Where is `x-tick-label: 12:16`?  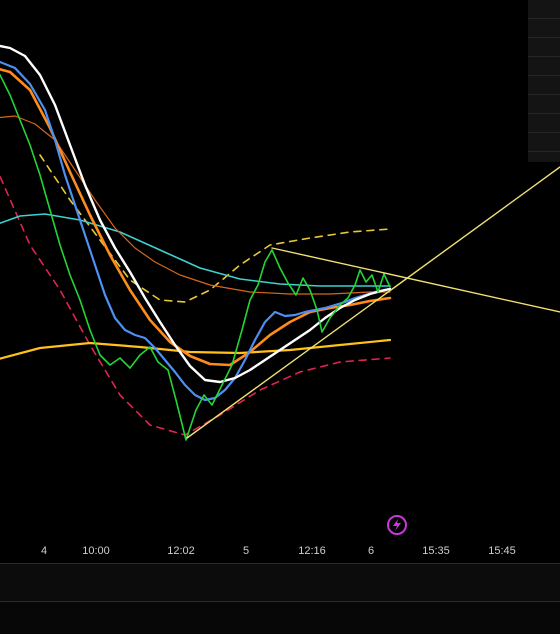
x-tick-label: 12:16 is located at coordinates (312, 551).